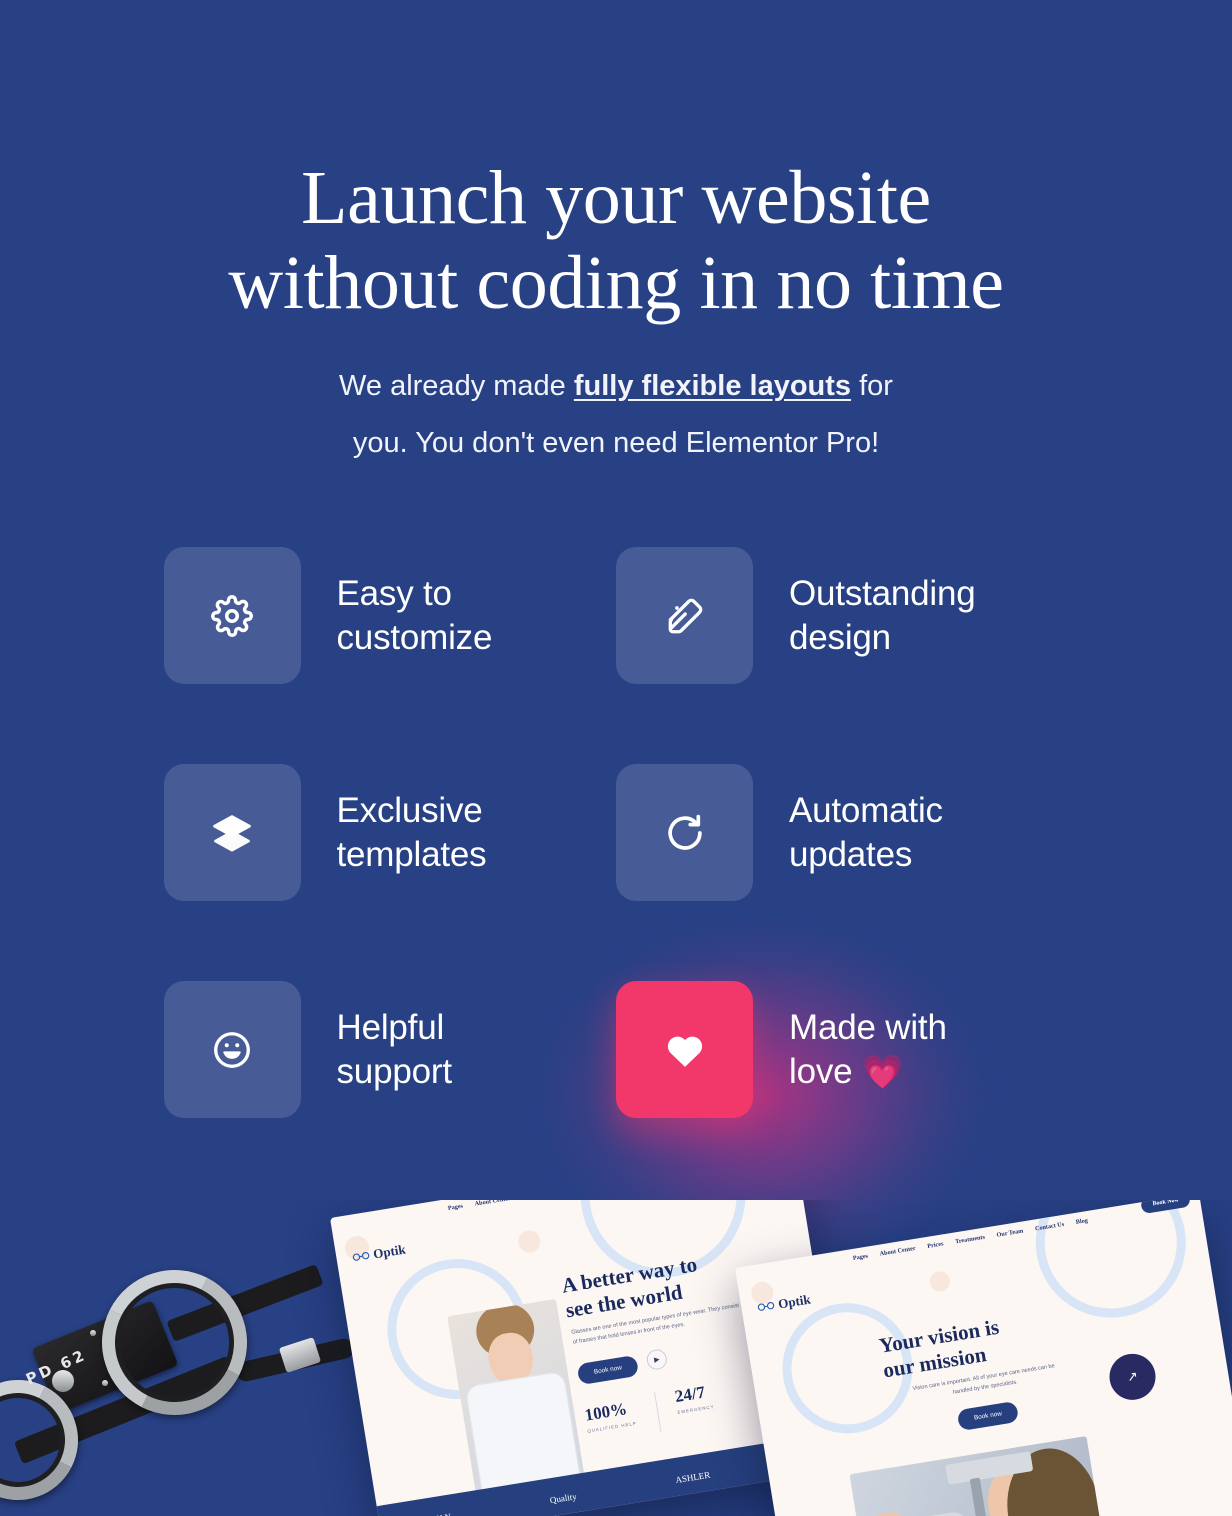 This screenshot has width=1232, height=1516. I want to click on feature-label-line-2: customize, so click(414, 637).